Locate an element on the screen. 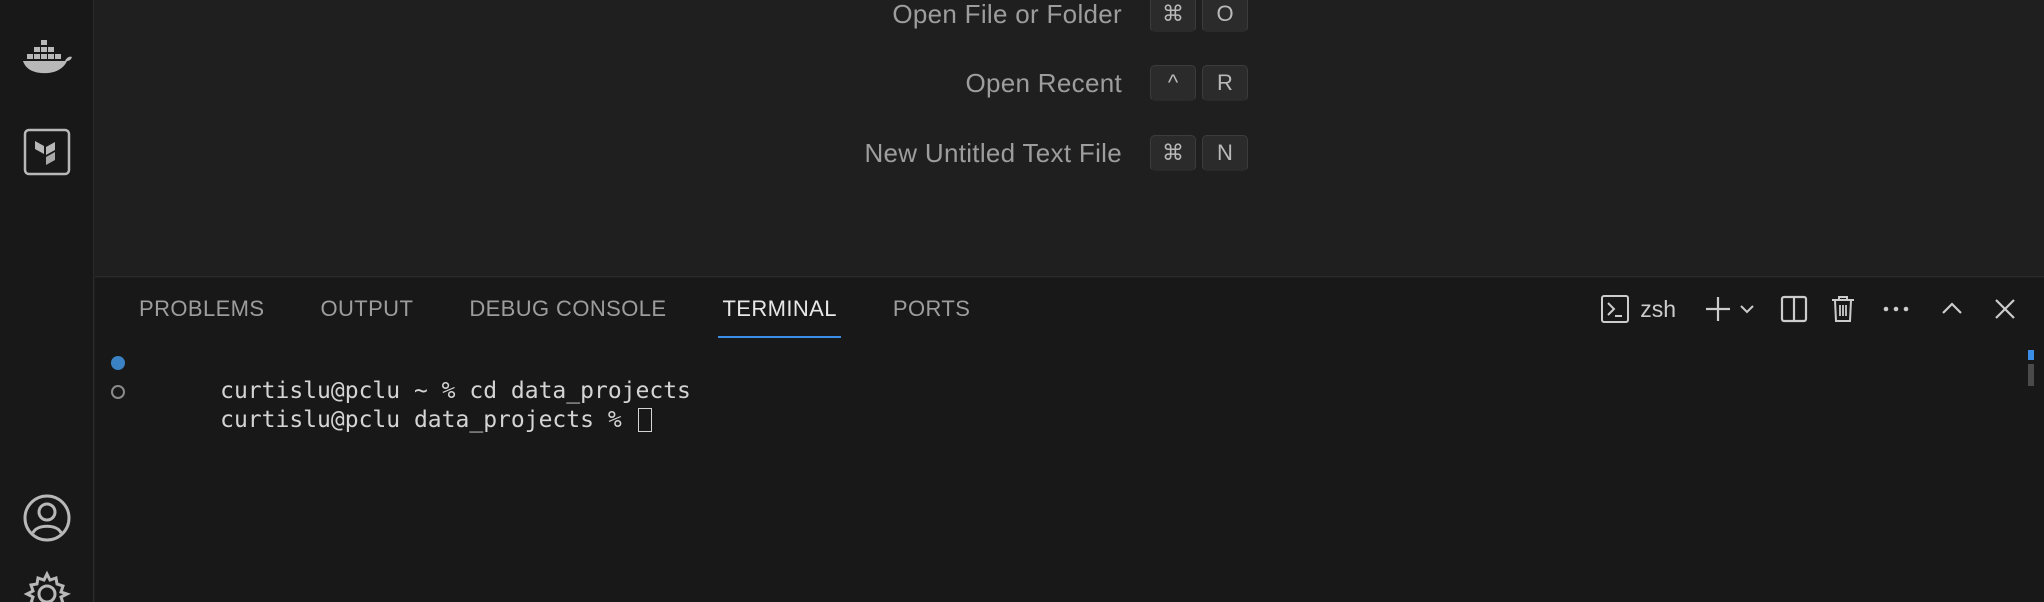 Image resolution: width=2044 pixels, height=602 pixels. trash-icon is located at coordinates (1843, 309).